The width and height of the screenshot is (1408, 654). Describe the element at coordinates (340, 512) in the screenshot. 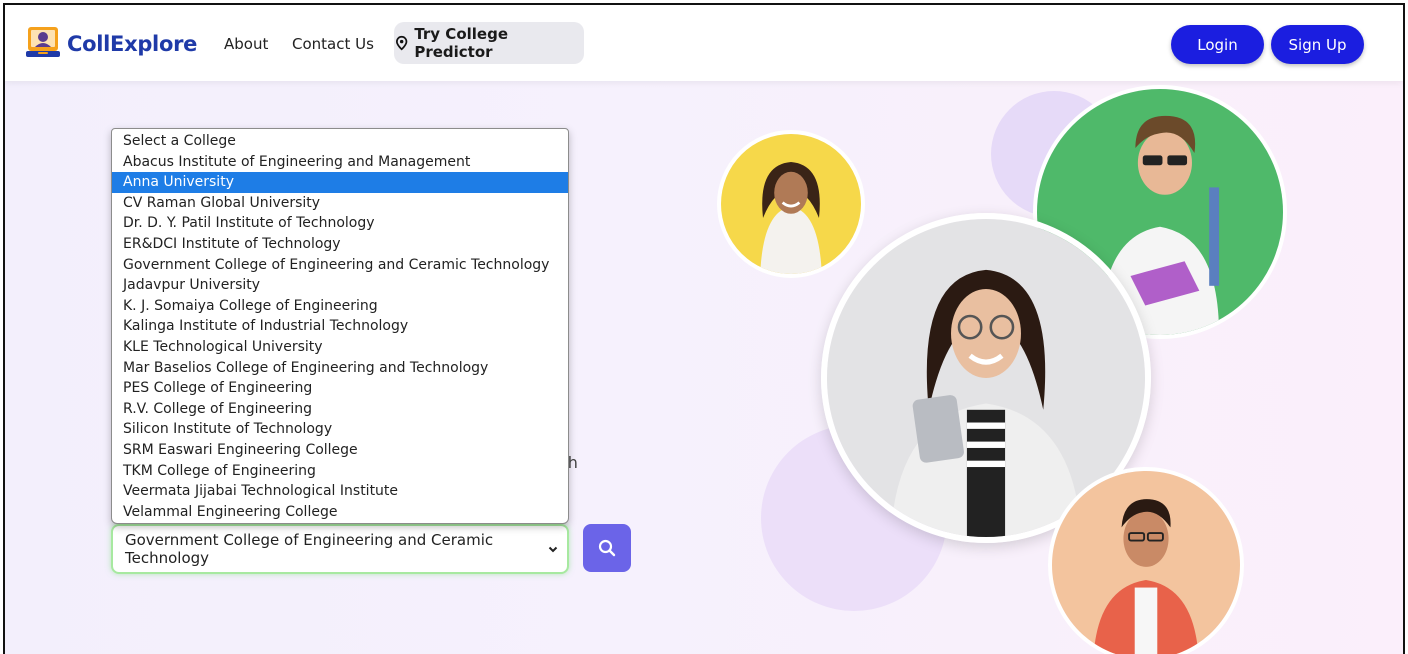

I see `dropdown-option: Velammal Engineering College` at that location.